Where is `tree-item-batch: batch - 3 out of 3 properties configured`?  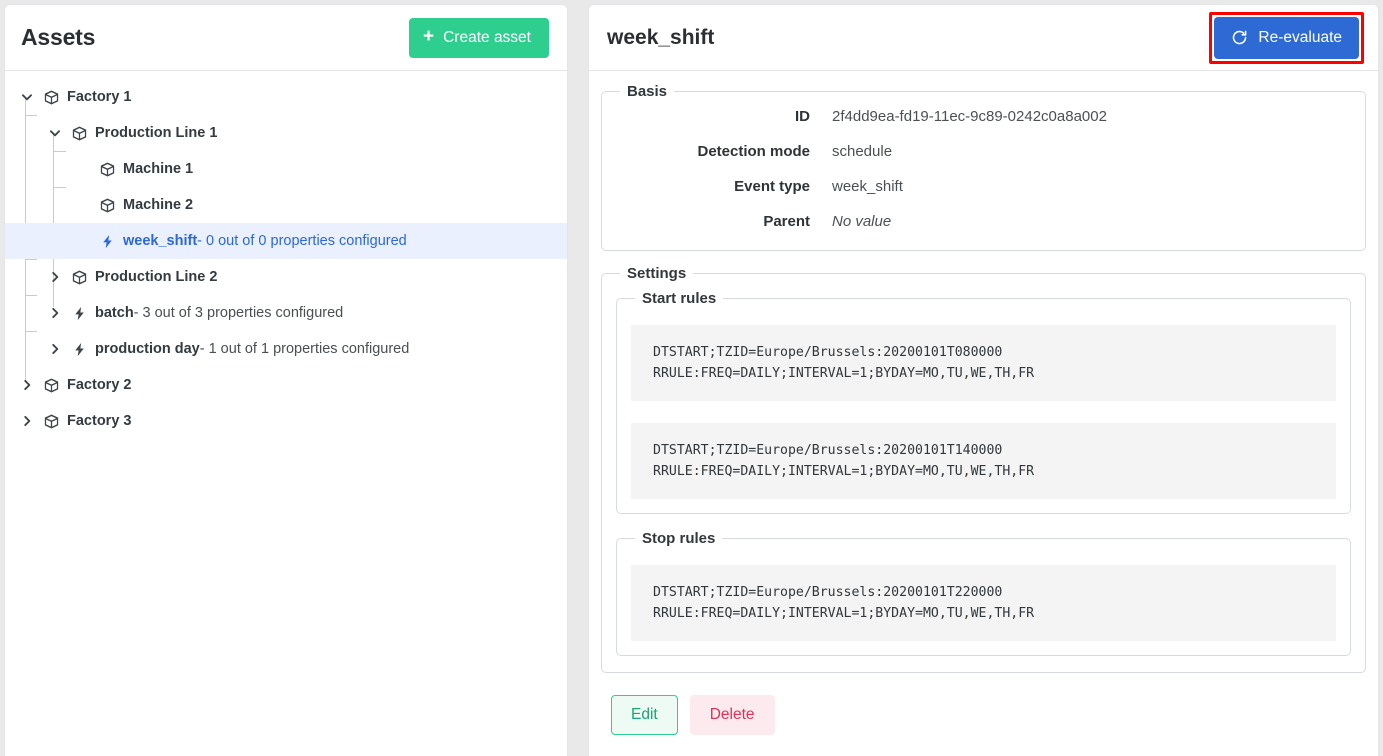
tree-item-batch: batch - 3 out of 3 properties configured is located at coordinates (286, 313).